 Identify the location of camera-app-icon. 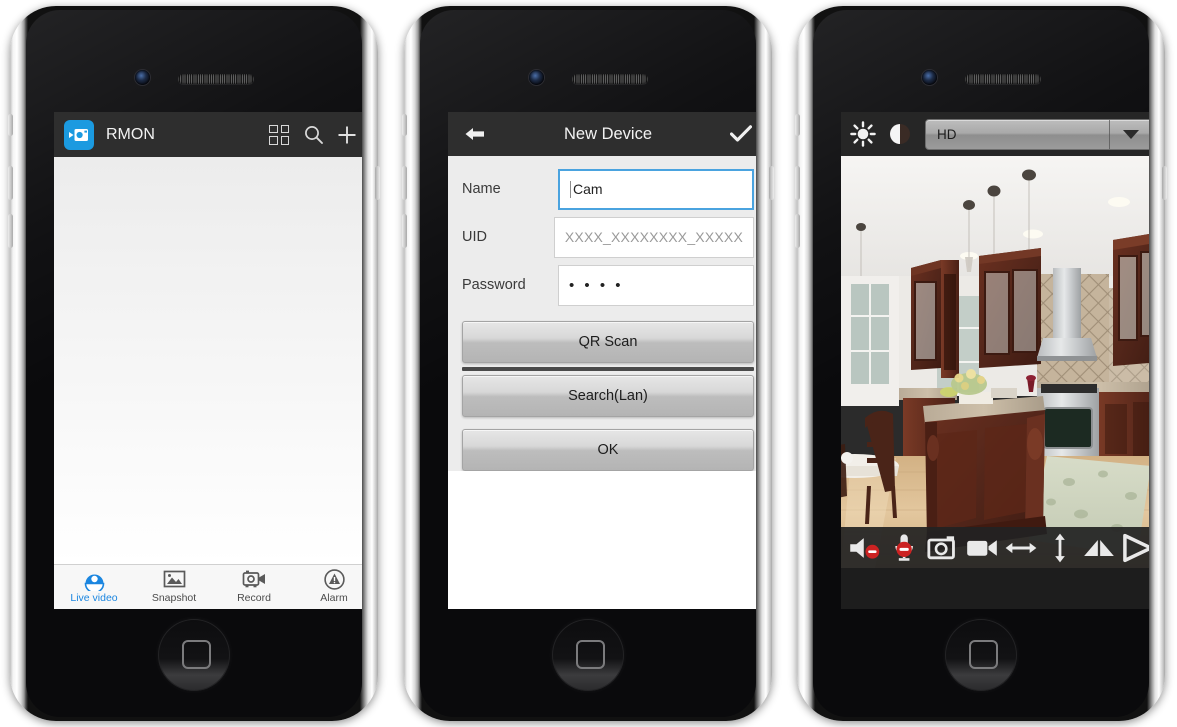
(79, 134).